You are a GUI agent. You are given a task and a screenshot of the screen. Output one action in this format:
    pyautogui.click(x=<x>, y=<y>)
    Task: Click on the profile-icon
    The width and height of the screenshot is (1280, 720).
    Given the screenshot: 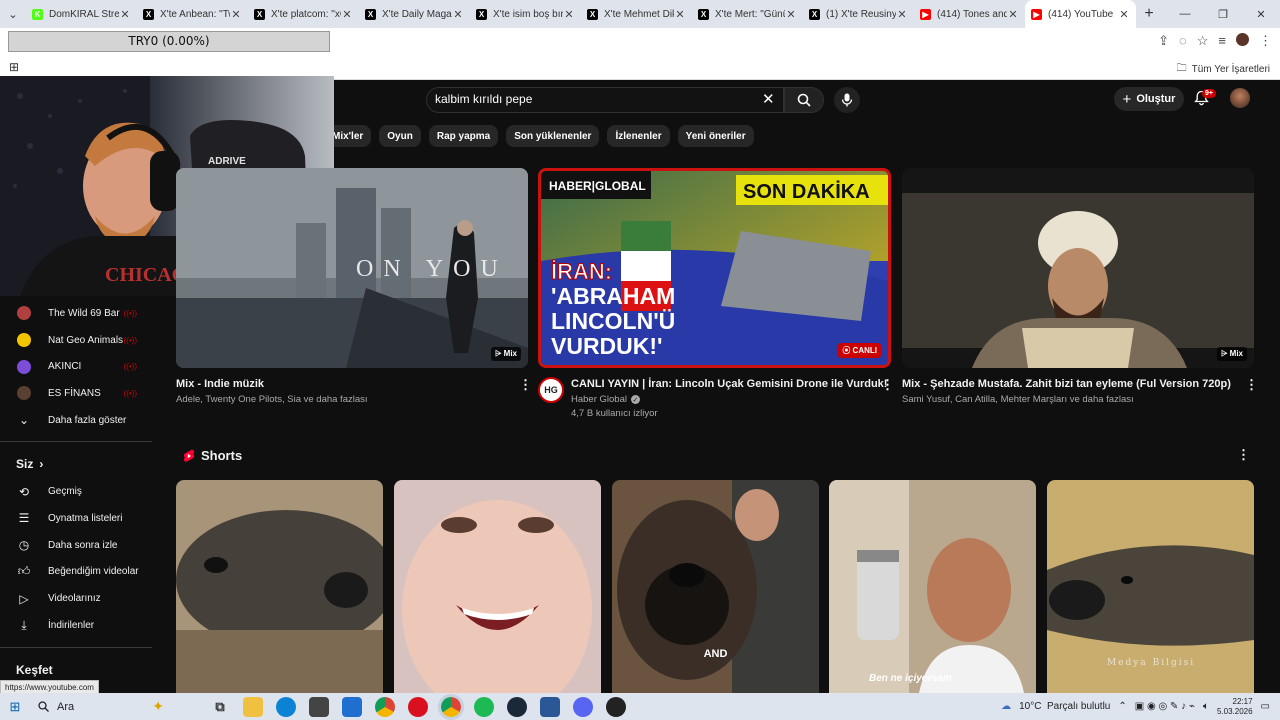 What is the action you would take?
    pyautogui.click(x=1242, y=39)
    